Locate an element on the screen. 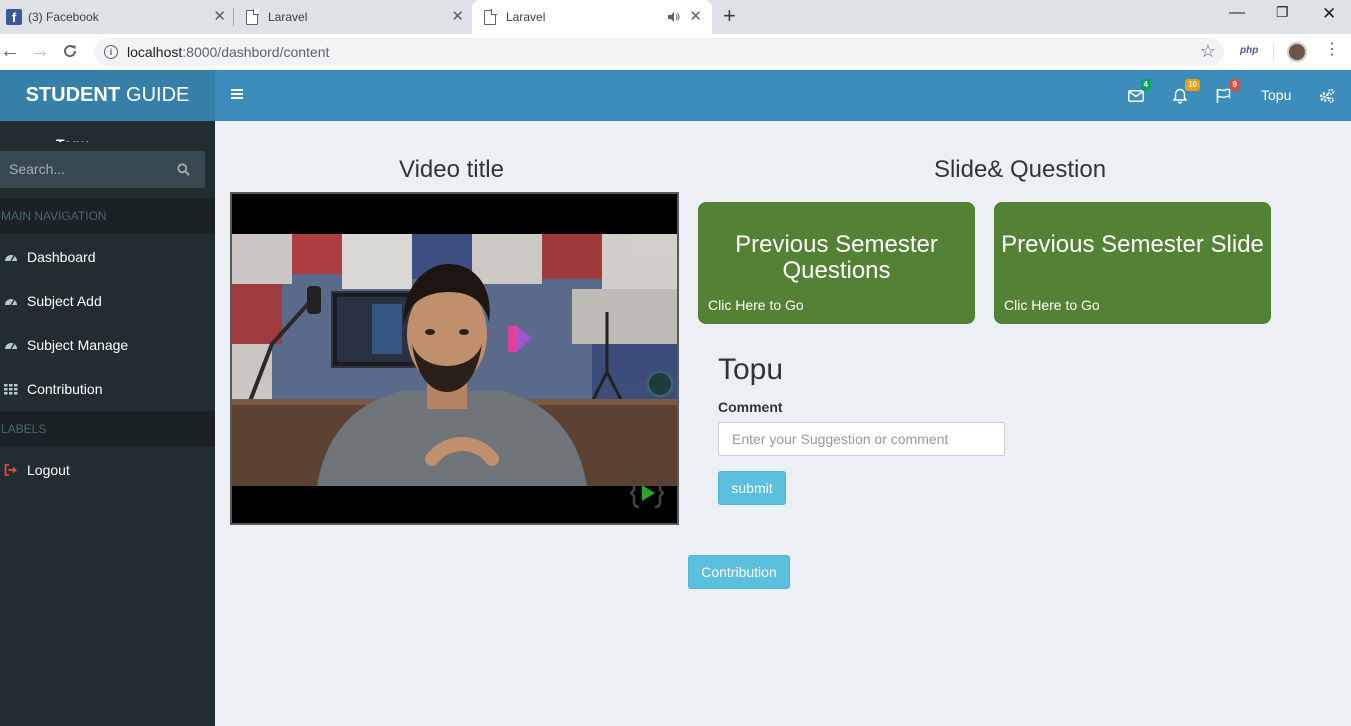  video-frame is located at coordinates (454, 360).